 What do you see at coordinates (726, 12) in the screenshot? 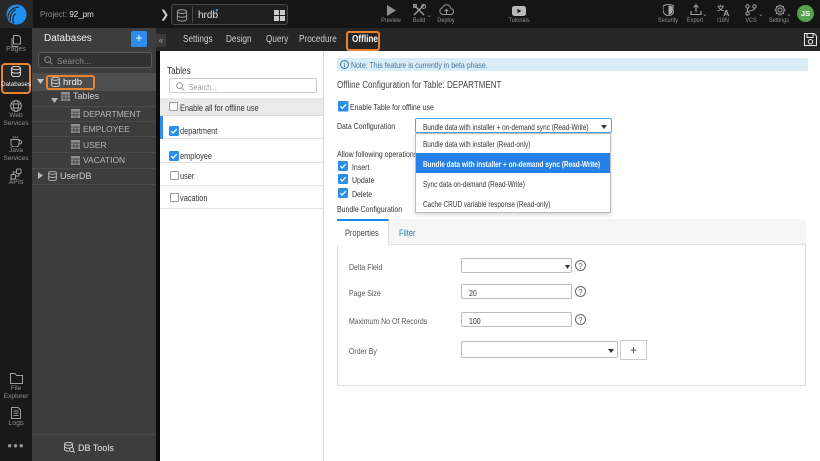
I see `svg-text: A` at bounding box center [726, 12].